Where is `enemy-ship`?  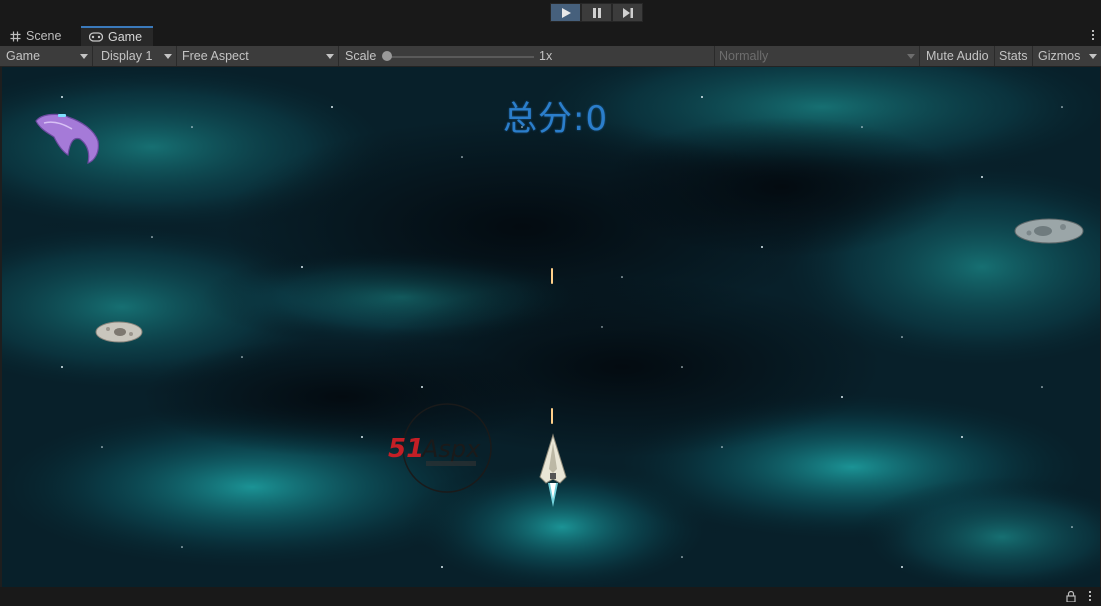
enemy-ship is located at coordinates (67, 138).